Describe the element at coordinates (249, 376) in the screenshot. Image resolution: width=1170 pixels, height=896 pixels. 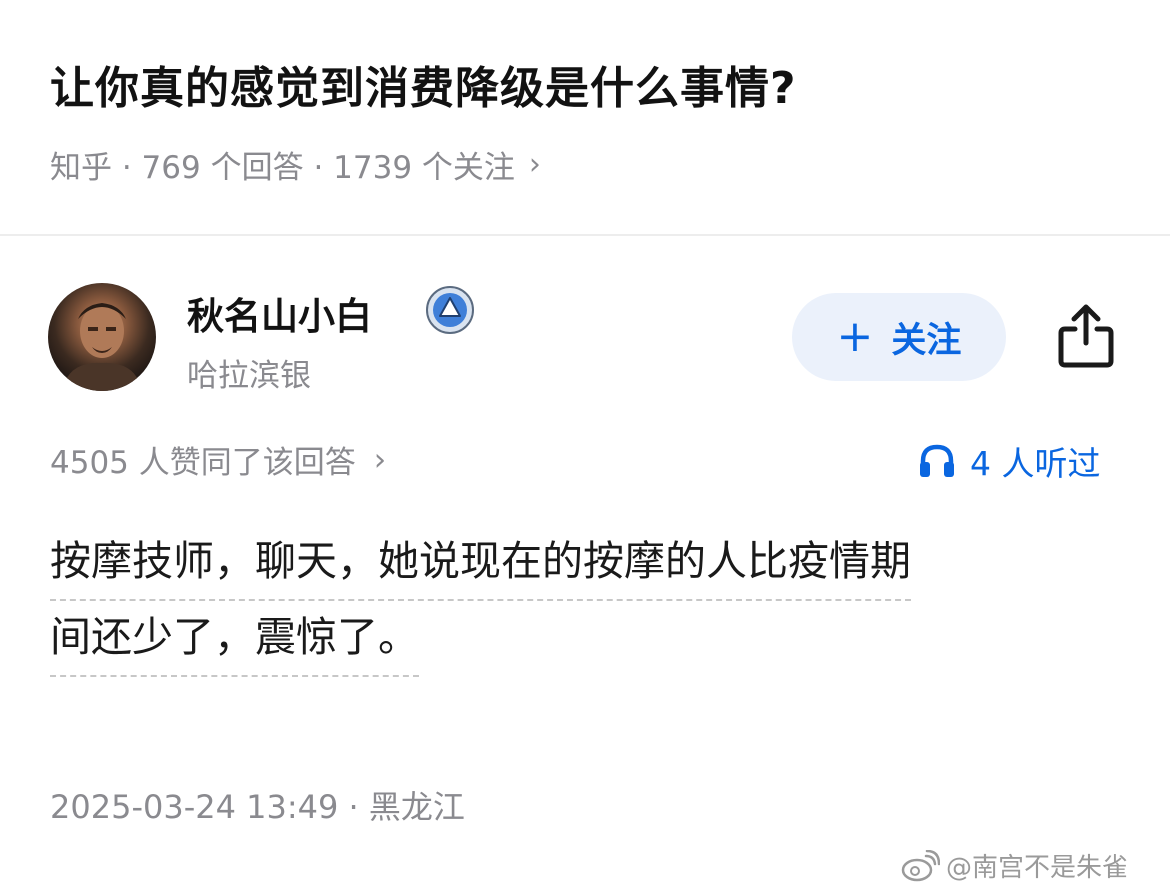
I see `author-location: 哈拉滨银` at that location.